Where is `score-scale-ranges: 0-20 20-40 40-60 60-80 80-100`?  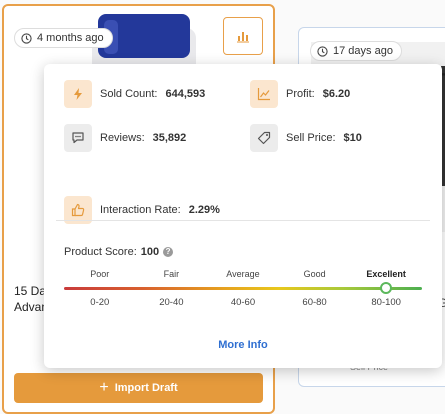
score-scale-ranges: 0-20 20-40 40-60 60-80 80-100 is located at coordinates (243, 302).